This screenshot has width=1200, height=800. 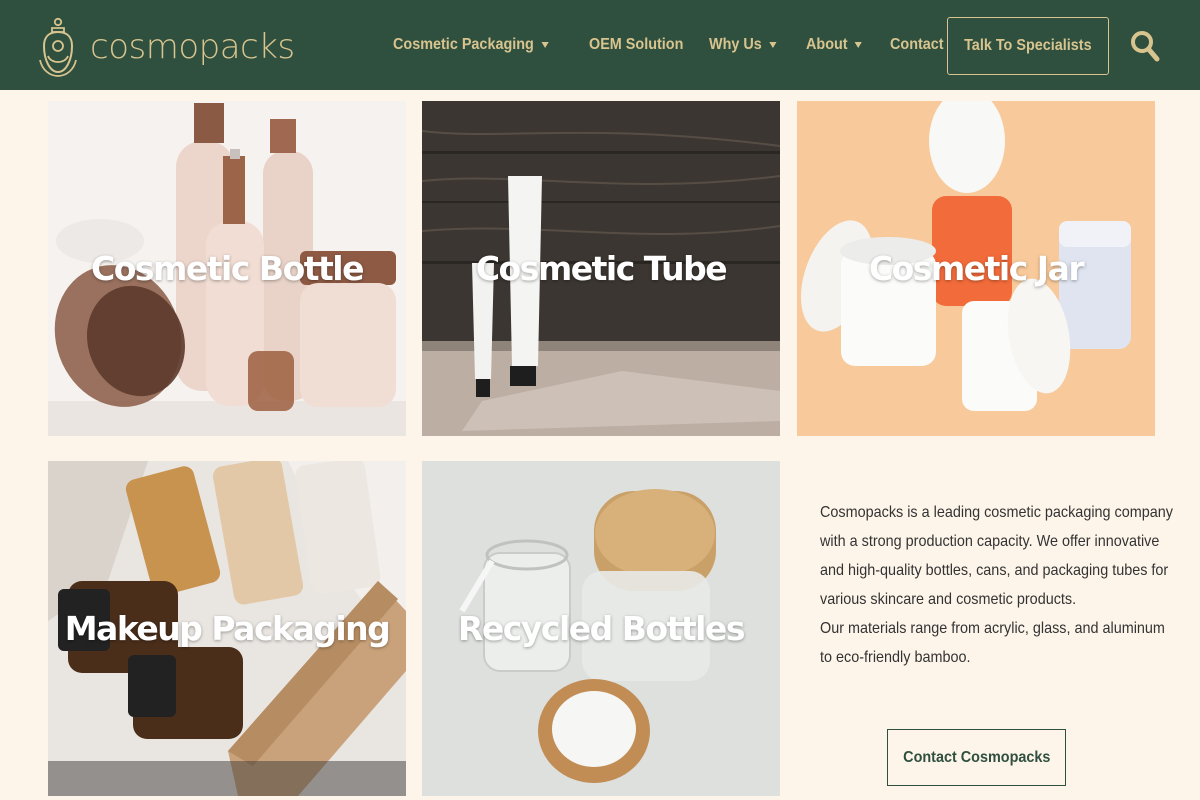 I want to click on tile-title: Cosmetic Jar, so click(x=976, y=268).